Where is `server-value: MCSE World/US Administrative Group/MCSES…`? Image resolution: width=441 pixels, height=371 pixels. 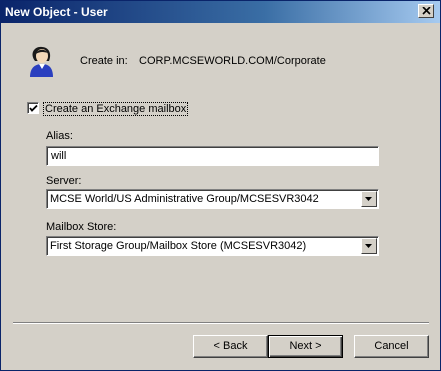
server-value: MCSE World/US Administrative Group/MCSES… is located at coordinates (184, 199).